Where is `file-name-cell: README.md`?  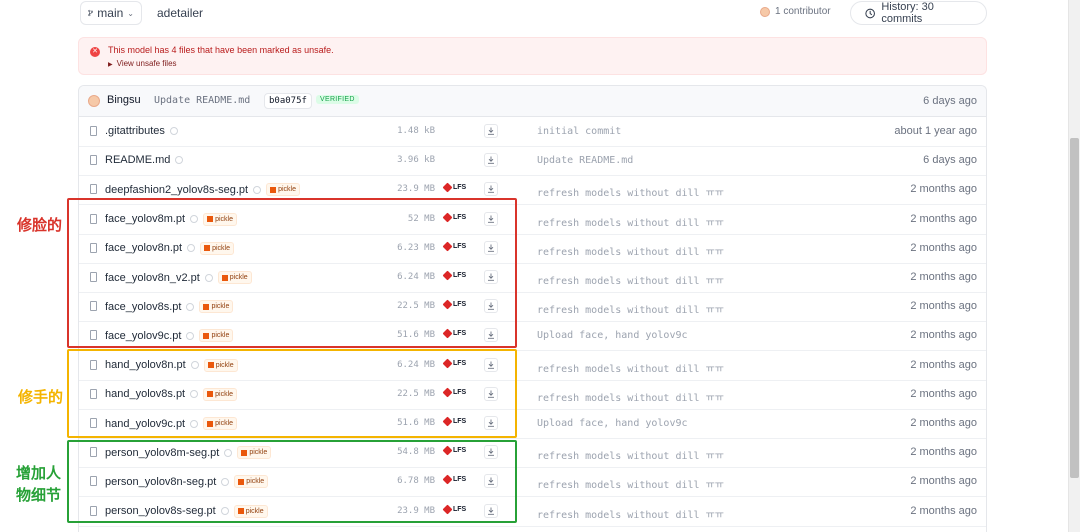
file-name-cell: README.md is located at coordinates (144, 160).